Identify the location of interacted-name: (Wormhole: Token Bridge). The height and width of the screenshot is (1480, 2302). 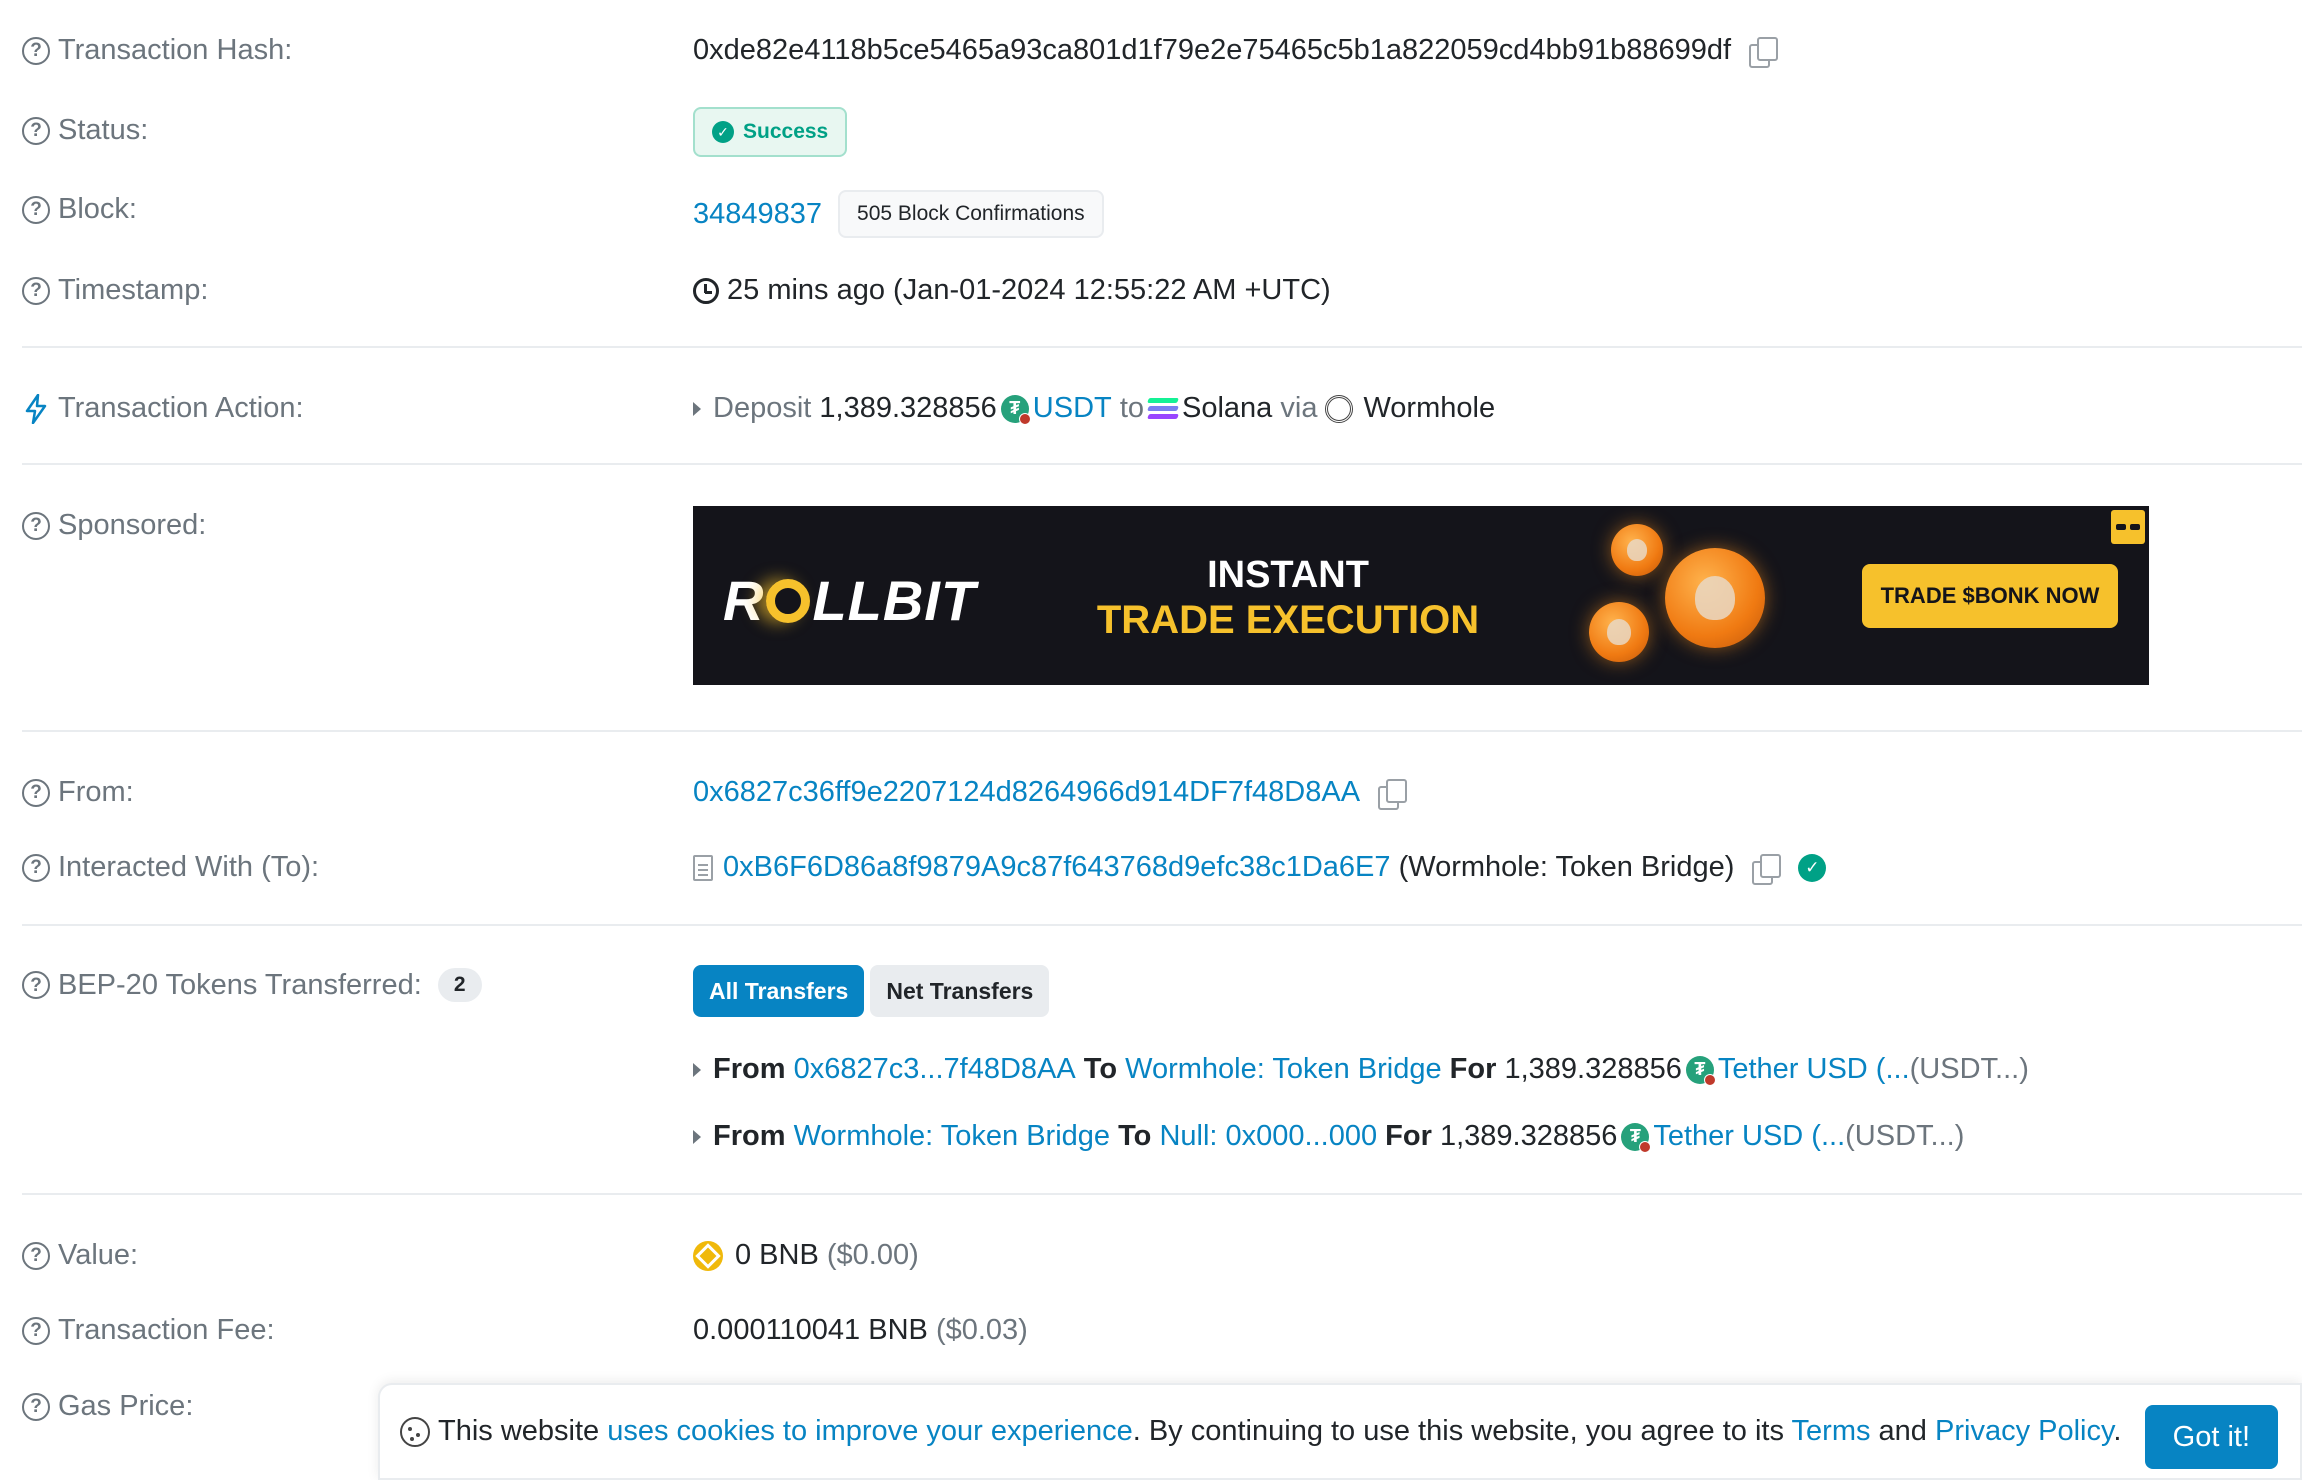
(1566, 867).